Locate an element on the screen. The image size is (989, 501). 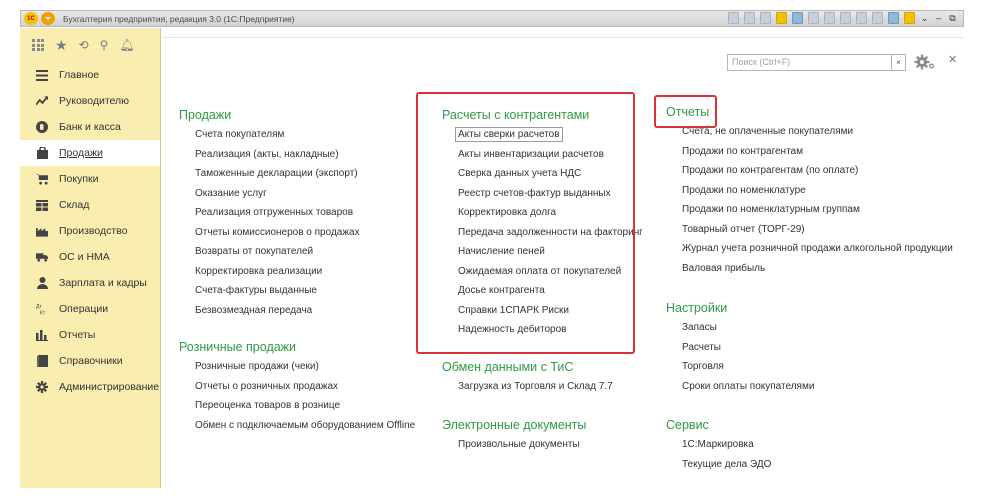
menu-link: Загрузка из Торговля и Склад 7.7 is located at coordinates (535, 387).